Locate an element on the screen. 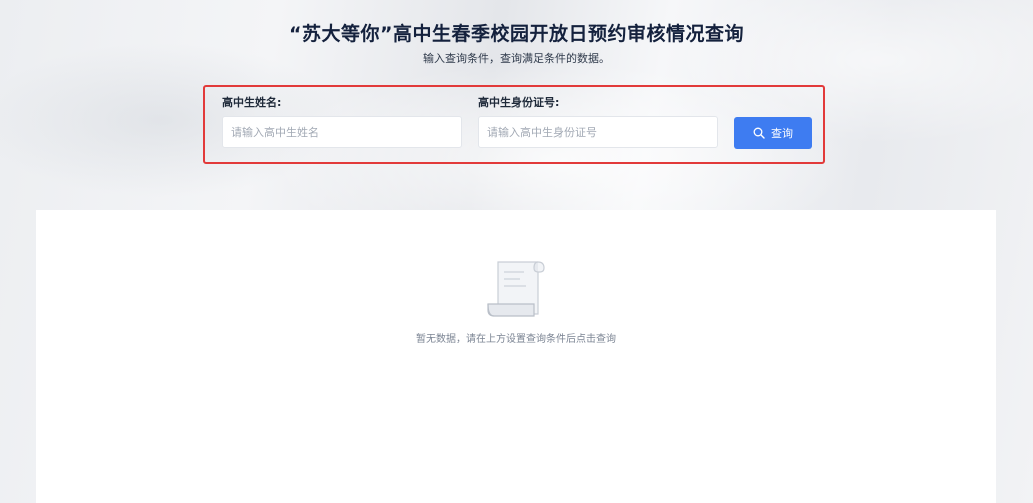  search-icon is located at coordinates (759, 133).